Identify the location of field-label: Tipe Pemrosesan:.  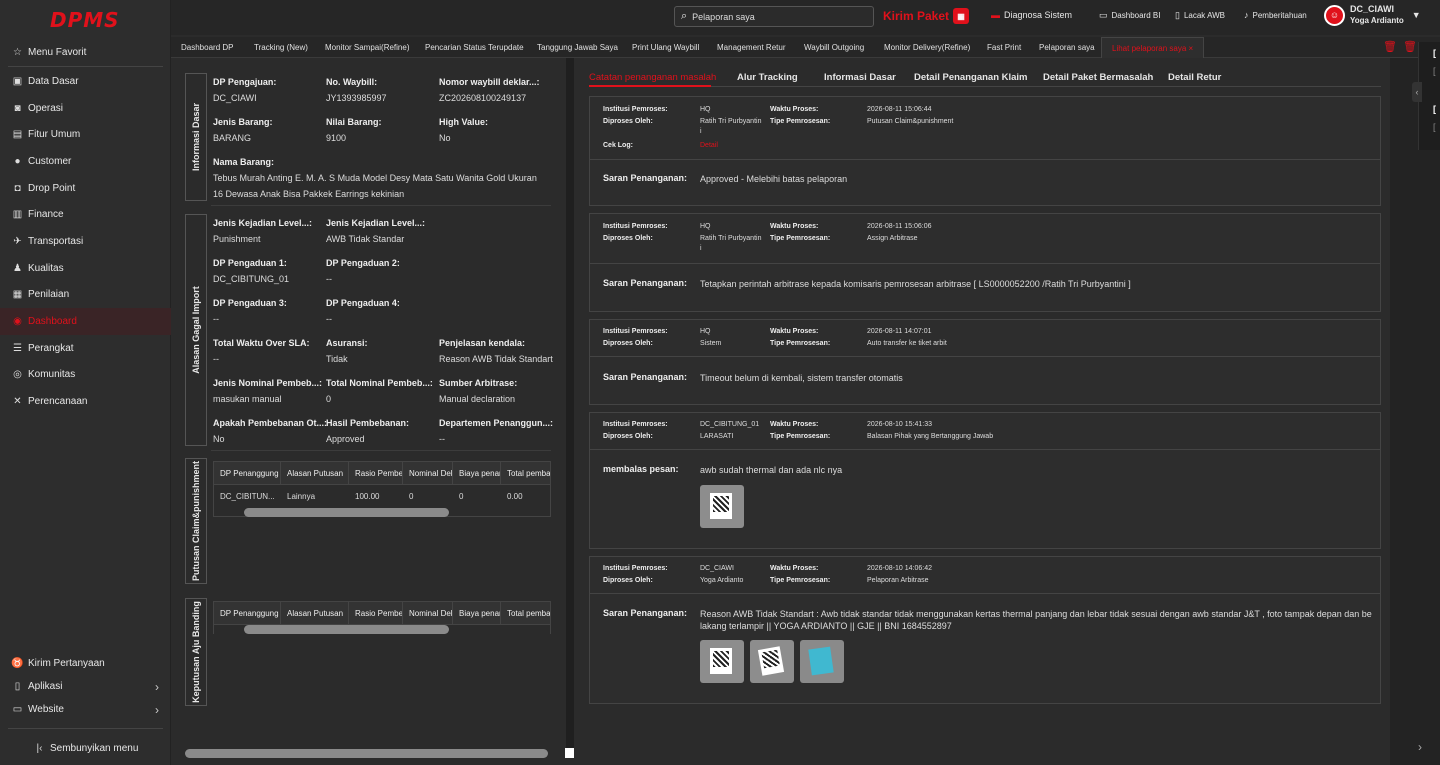
(800, 121).